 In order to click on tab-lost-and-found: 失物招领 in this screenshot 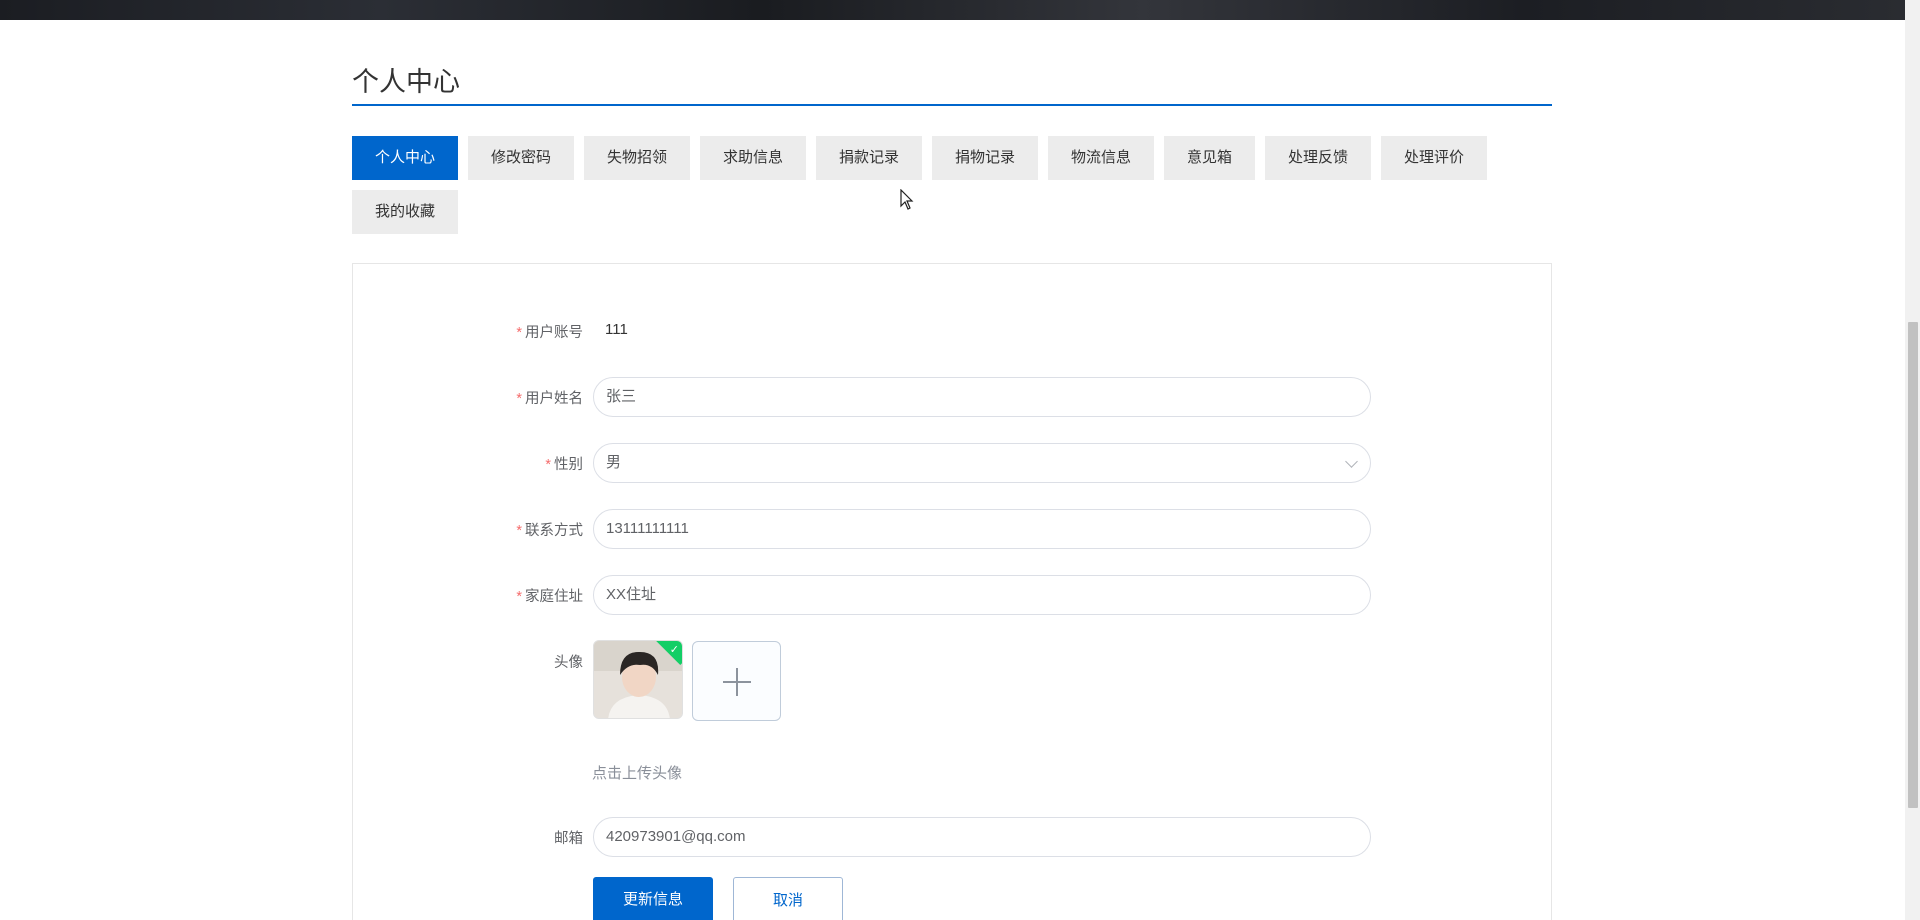, I will do `click(637, 158)`.